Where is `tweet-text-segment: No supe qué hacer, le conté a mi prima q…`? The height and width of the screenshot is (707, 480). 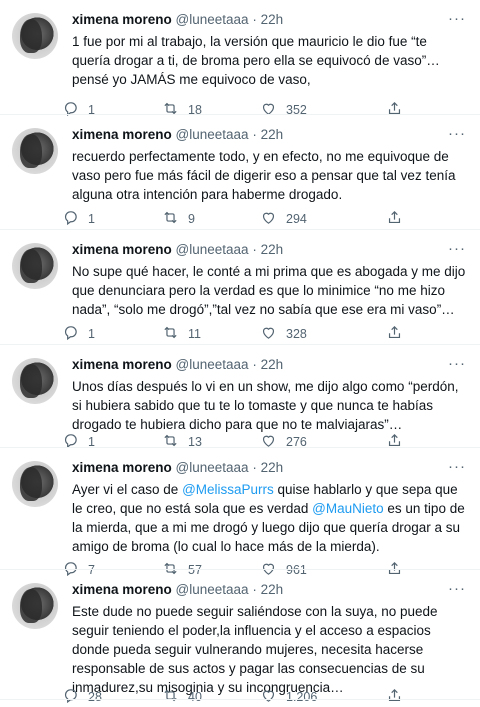
tweet-text-segment: No supe qué hacer, le conté a mi prima q… is located at coordinates (269, 290).